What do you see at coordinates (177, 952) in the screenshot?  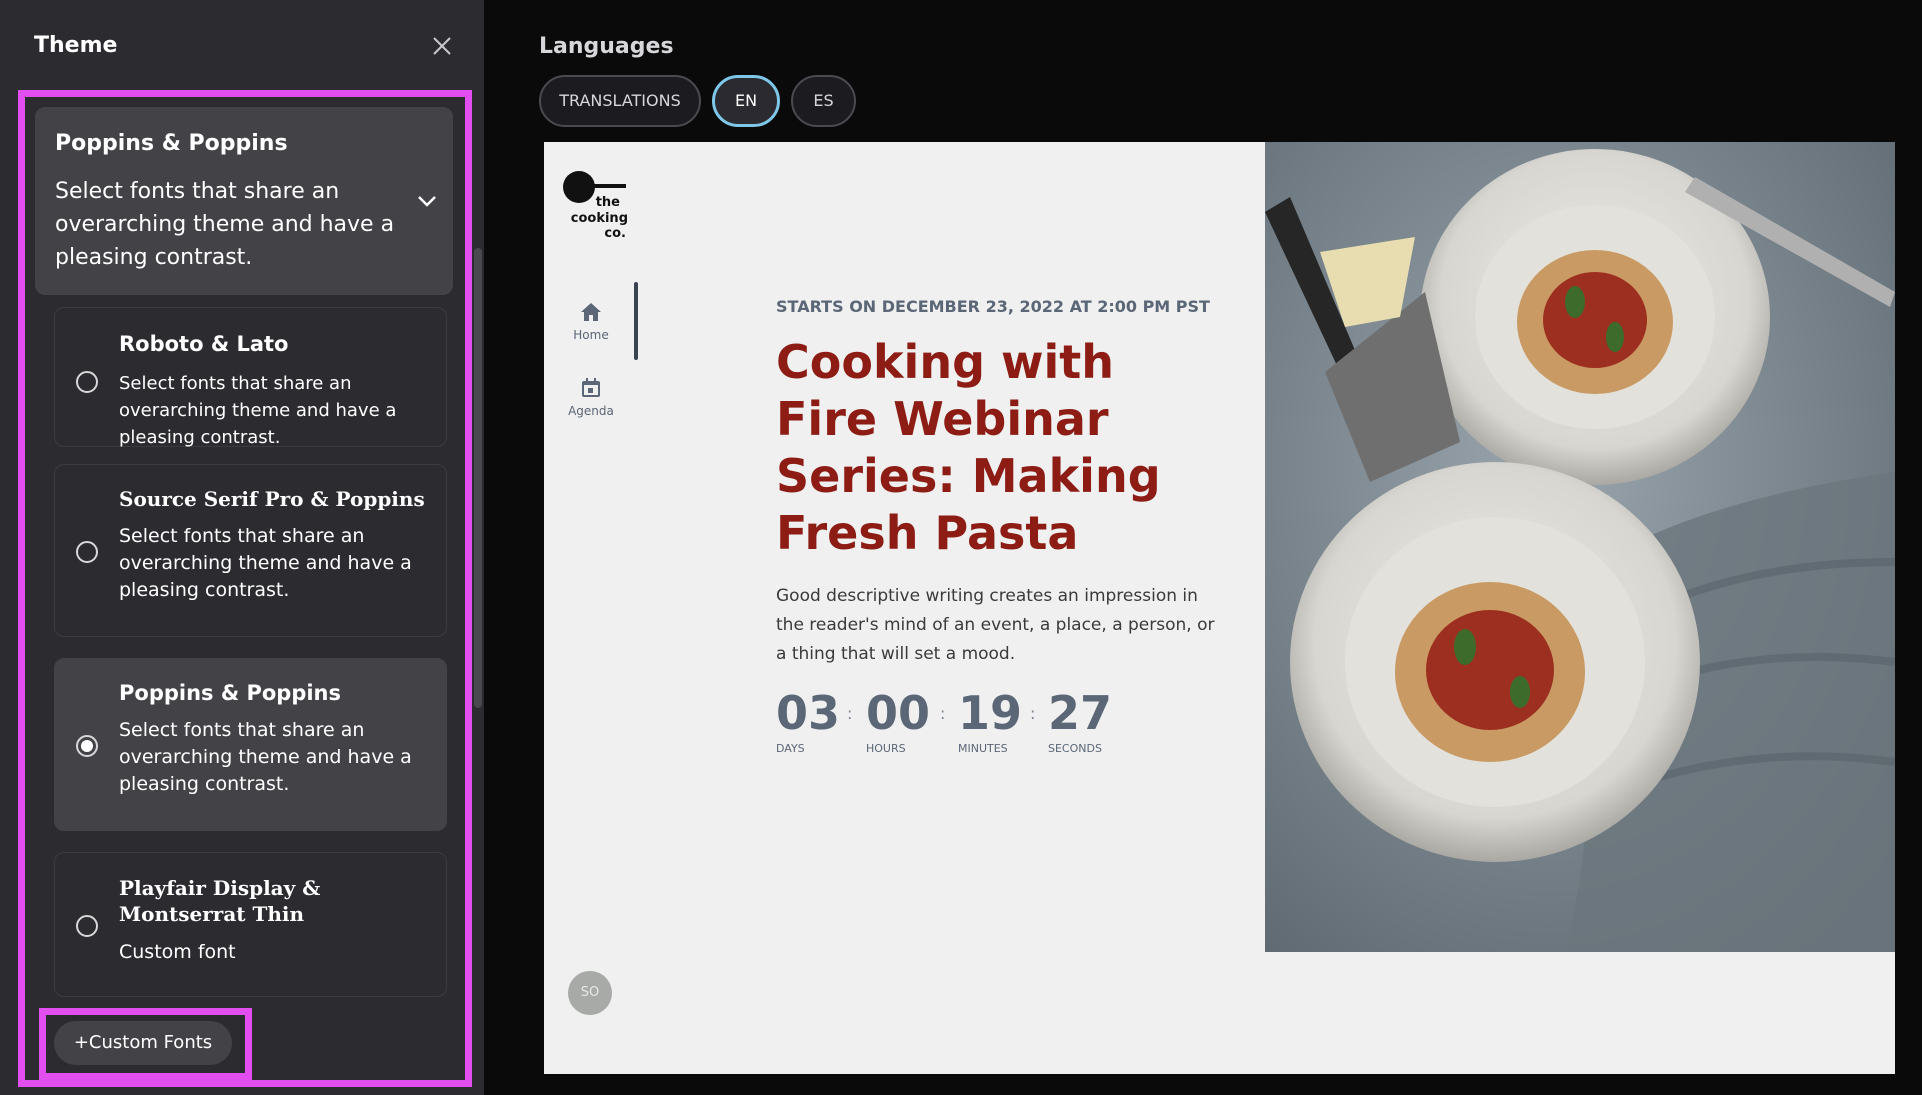 I see `font-option-description: Custom font` at bounding box center [177, 952].